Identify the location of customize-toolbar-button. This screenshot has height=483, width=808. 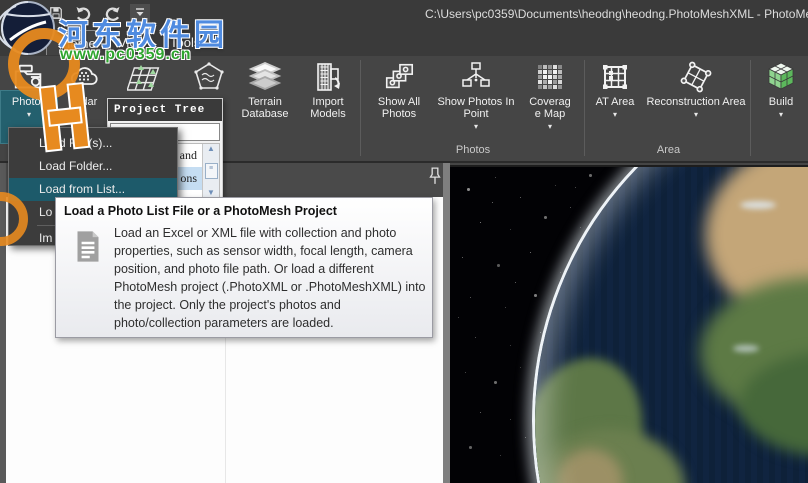
(140, 13).